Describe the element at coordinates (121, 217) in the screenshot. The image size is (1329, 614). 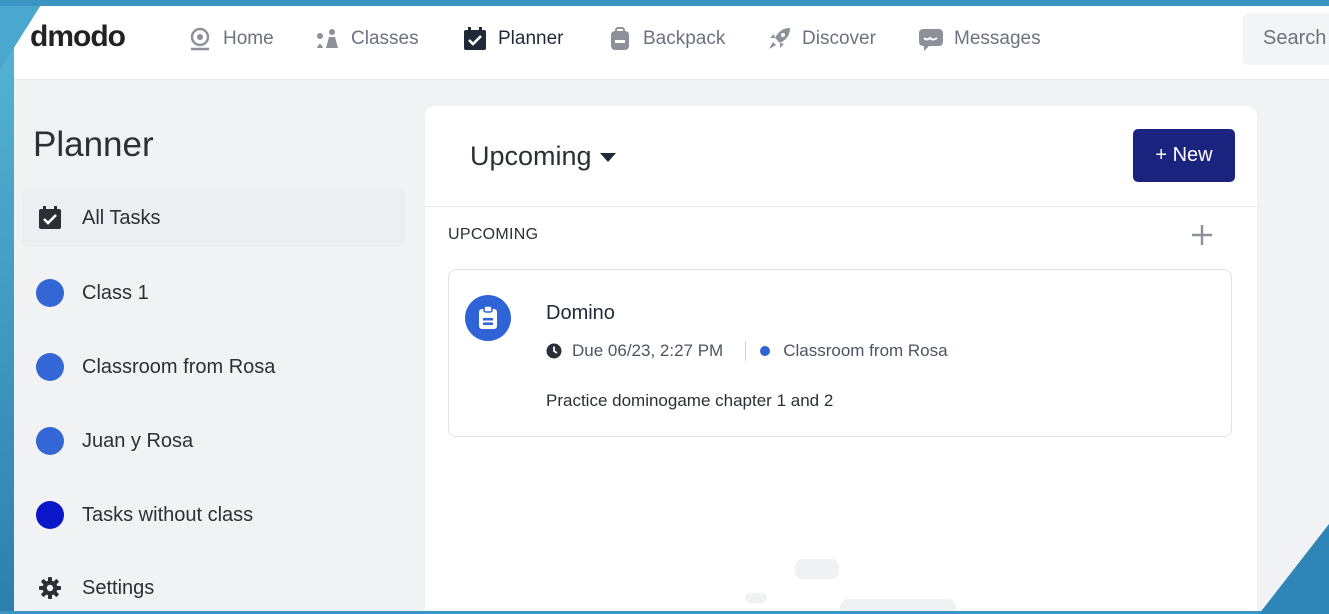
I see `sidebar-item-label: All Tasks` at that location.